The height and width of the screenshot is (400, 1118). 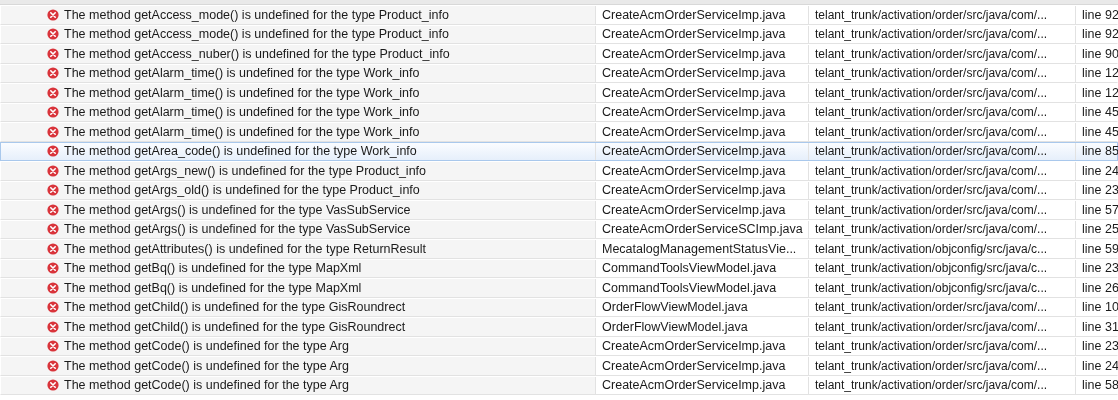 What do you see at coordinates (1100, 209) in the screenshot?
I see `line-location: line 57` at bounding box center [1100, 209].